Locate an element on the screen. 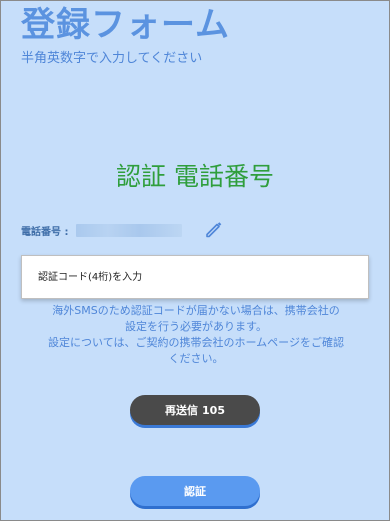 Image resolution: width=390 pixels, height=521 pixels. notice-line: 海外SMSのため認証コードが届かない場合は、携帯会社の is located at coordinates (196, 310).